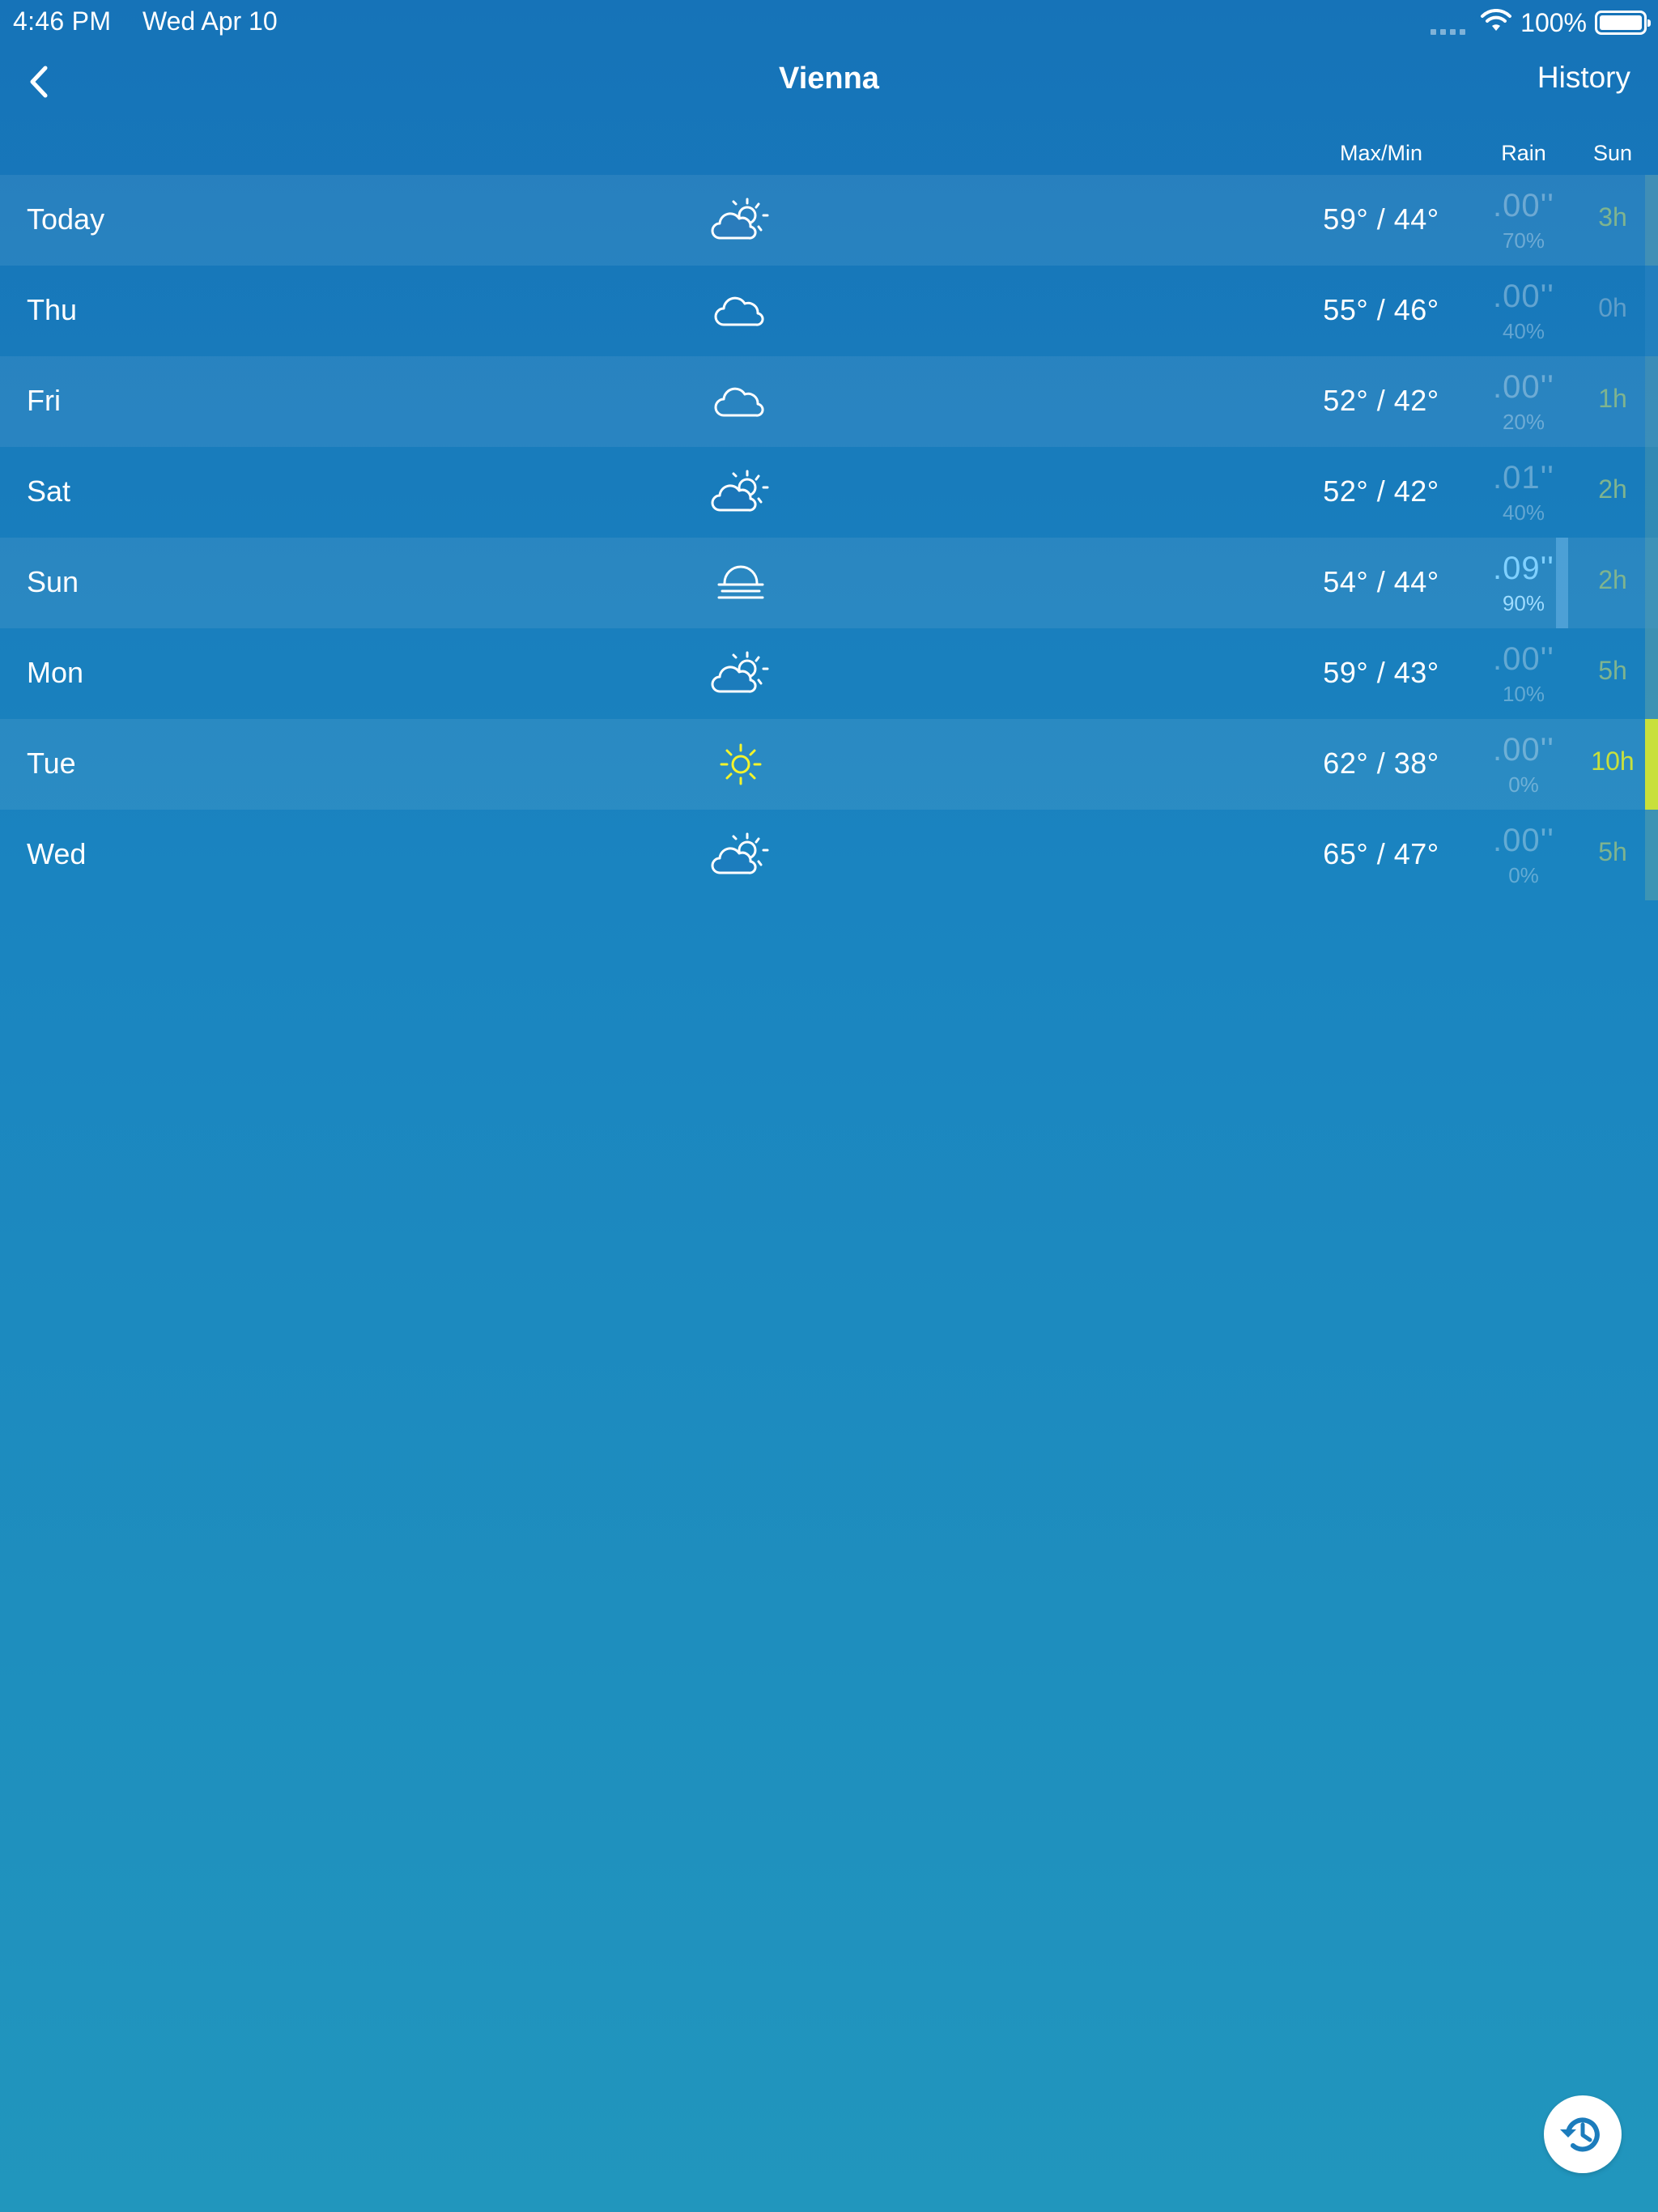 Image resolution: width=1658 pixels, height=2212 pixels. What do you see at coordinates (1381, 853) in the screenshot?
I see `temperature-maxmin: 65° / 47°` at bounding box center [1381, 853].